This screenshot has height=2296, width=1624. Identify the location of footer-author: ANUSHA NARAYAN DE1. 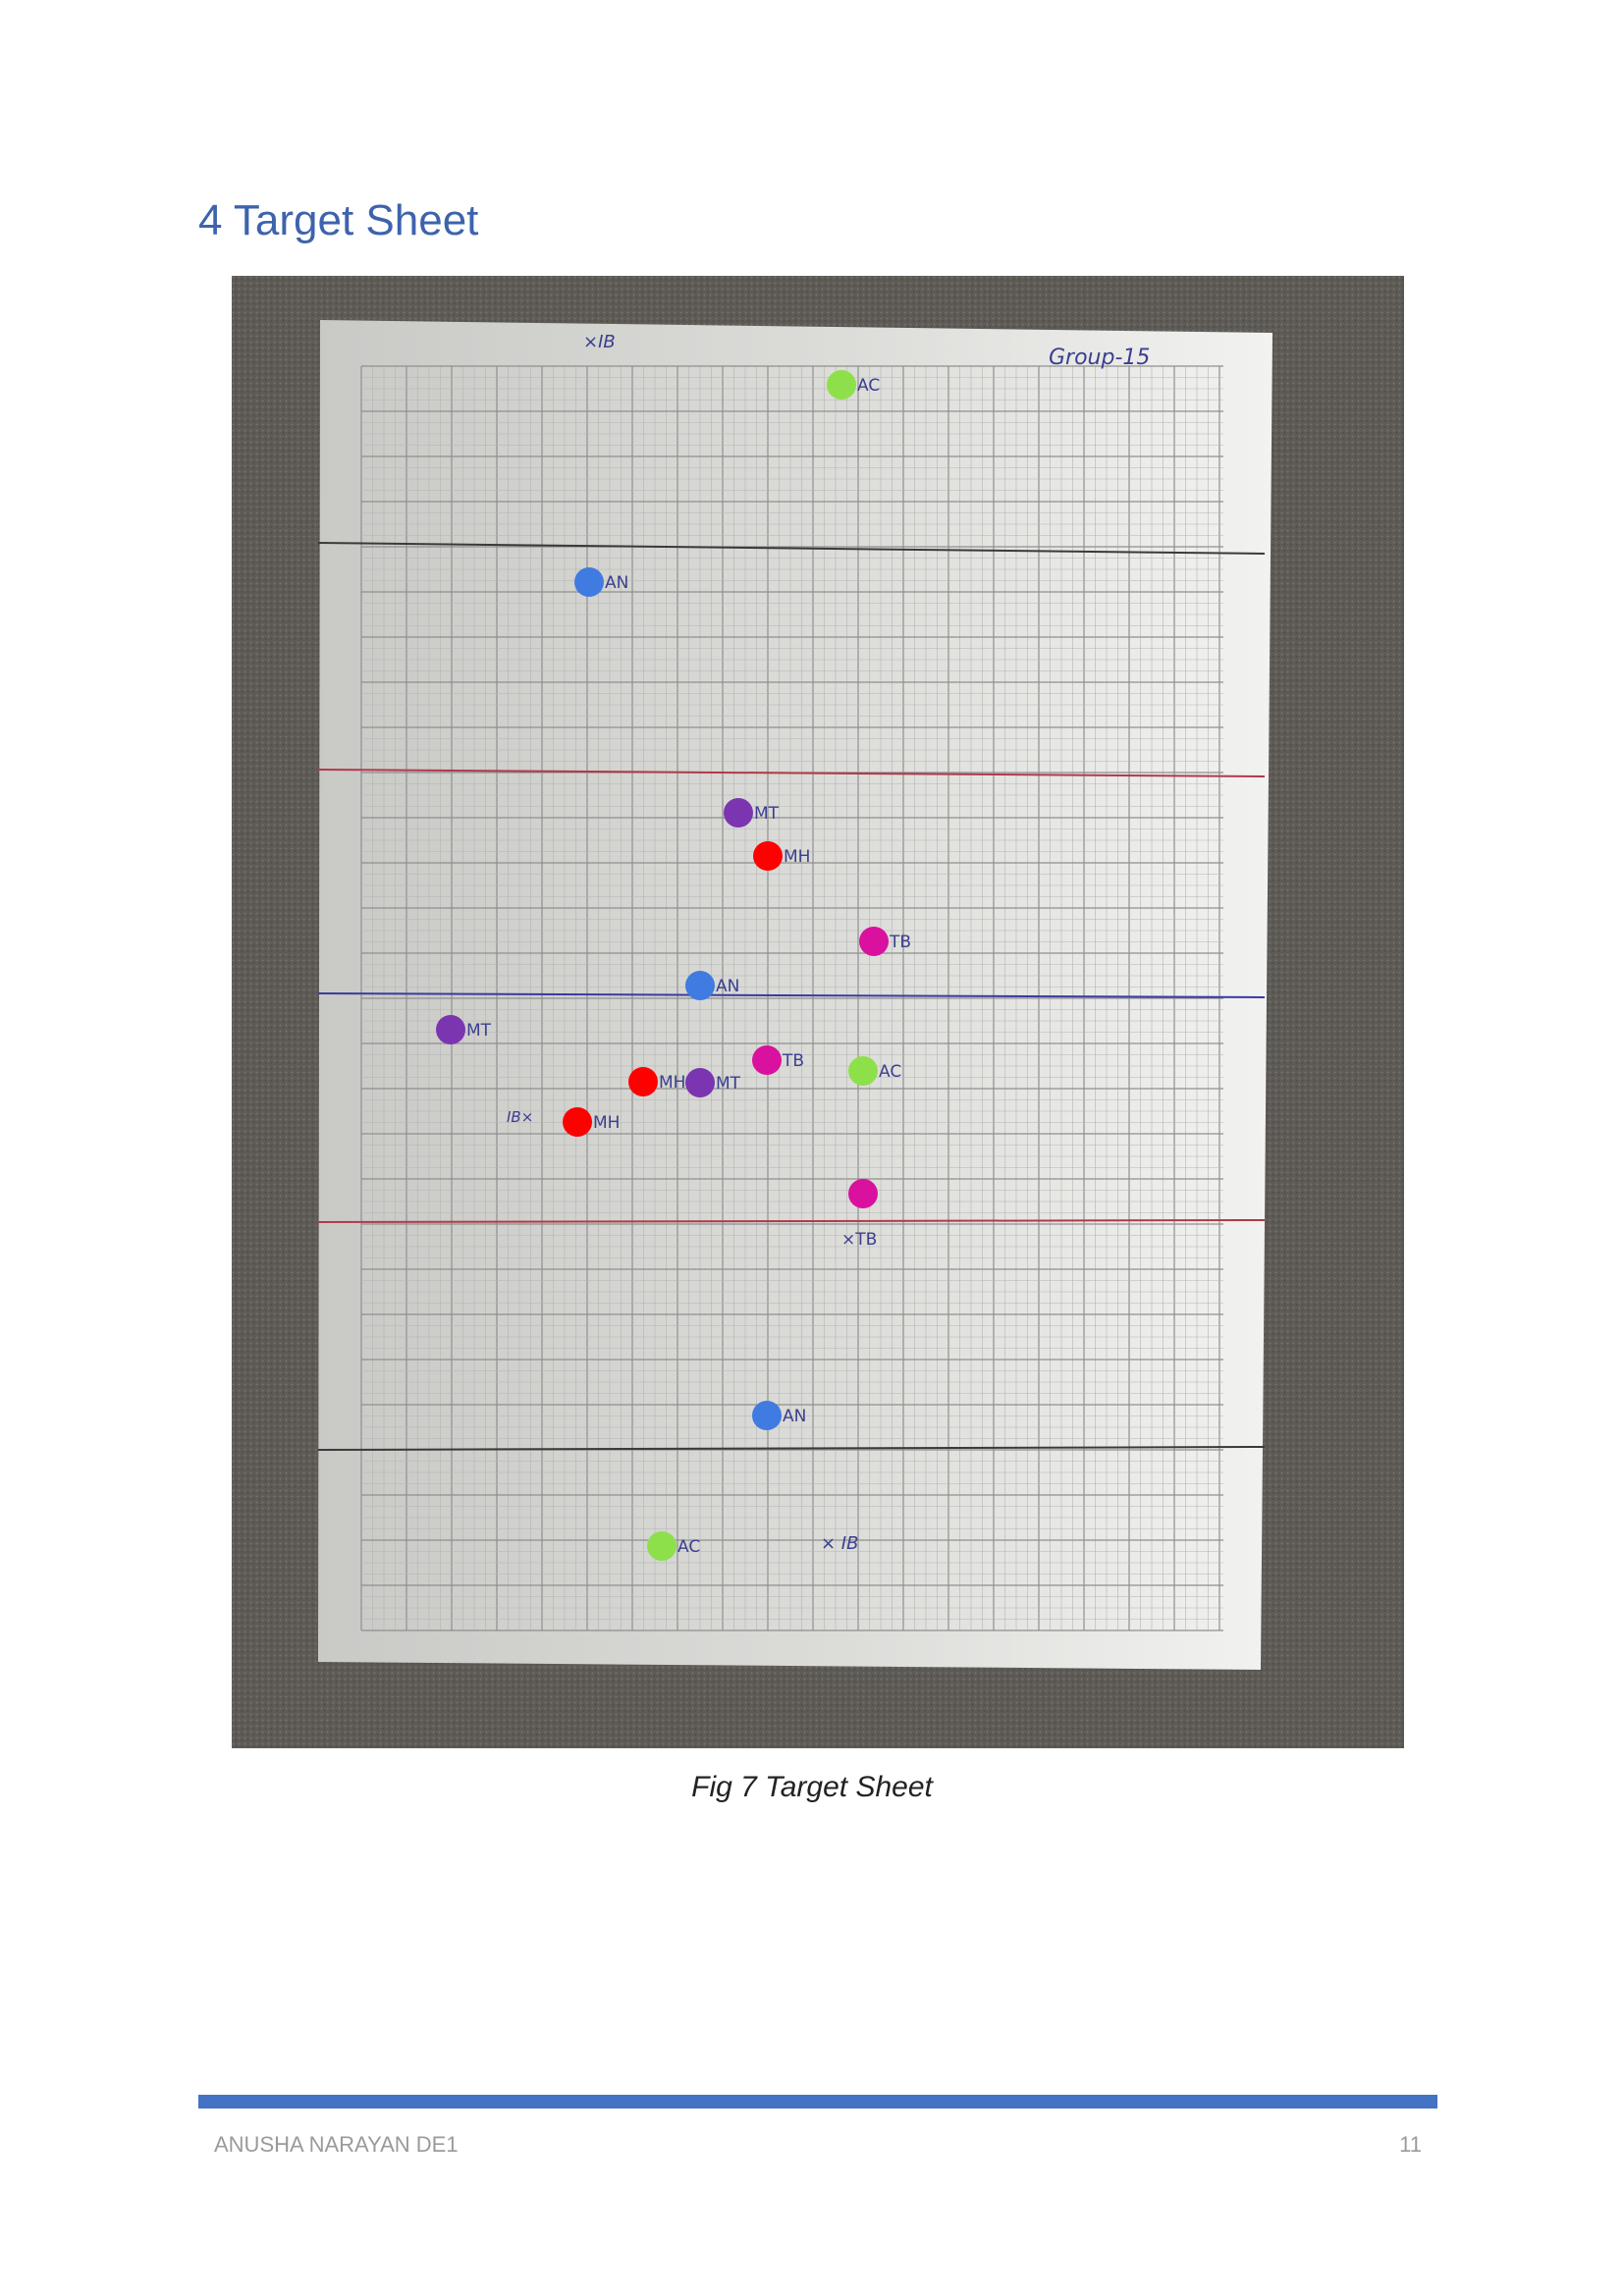
(336, 2144).